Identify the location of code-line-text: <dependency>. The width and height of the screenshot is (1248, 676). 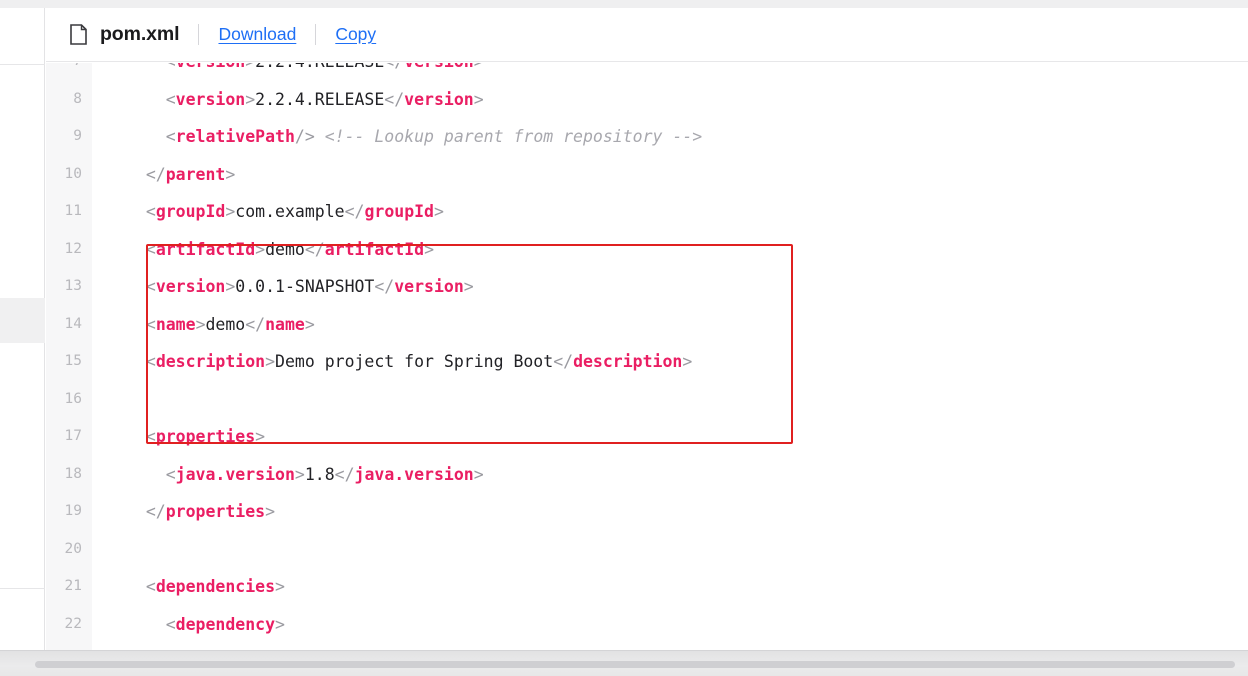
(647, 625).